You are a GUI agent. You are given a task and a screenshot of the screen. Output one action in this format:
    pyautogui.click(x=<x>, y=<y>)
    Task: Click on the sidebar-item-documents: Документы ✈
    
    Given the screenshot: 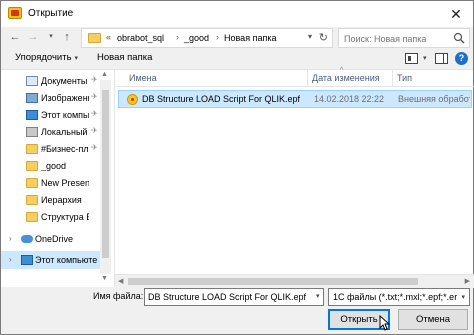 What is the action you would take?
    pyautogui.click(x=50, y=81)
    